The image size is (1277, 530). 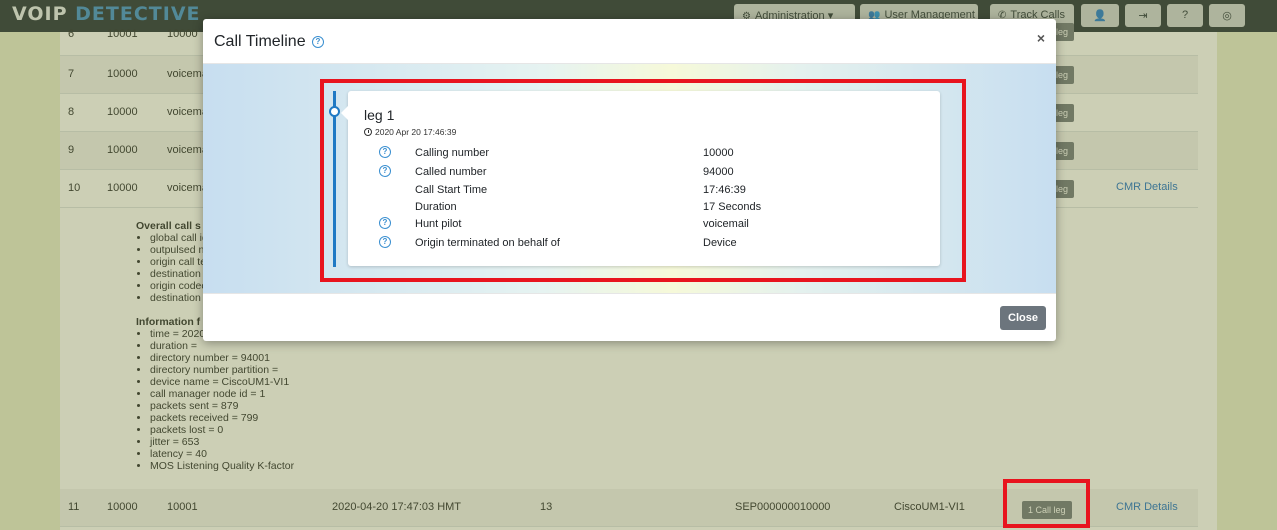 What do you see at coordinates (260, 41) in the screenshot?
I see `modal-title: Call Timeline` at bounding box center [260, 41].